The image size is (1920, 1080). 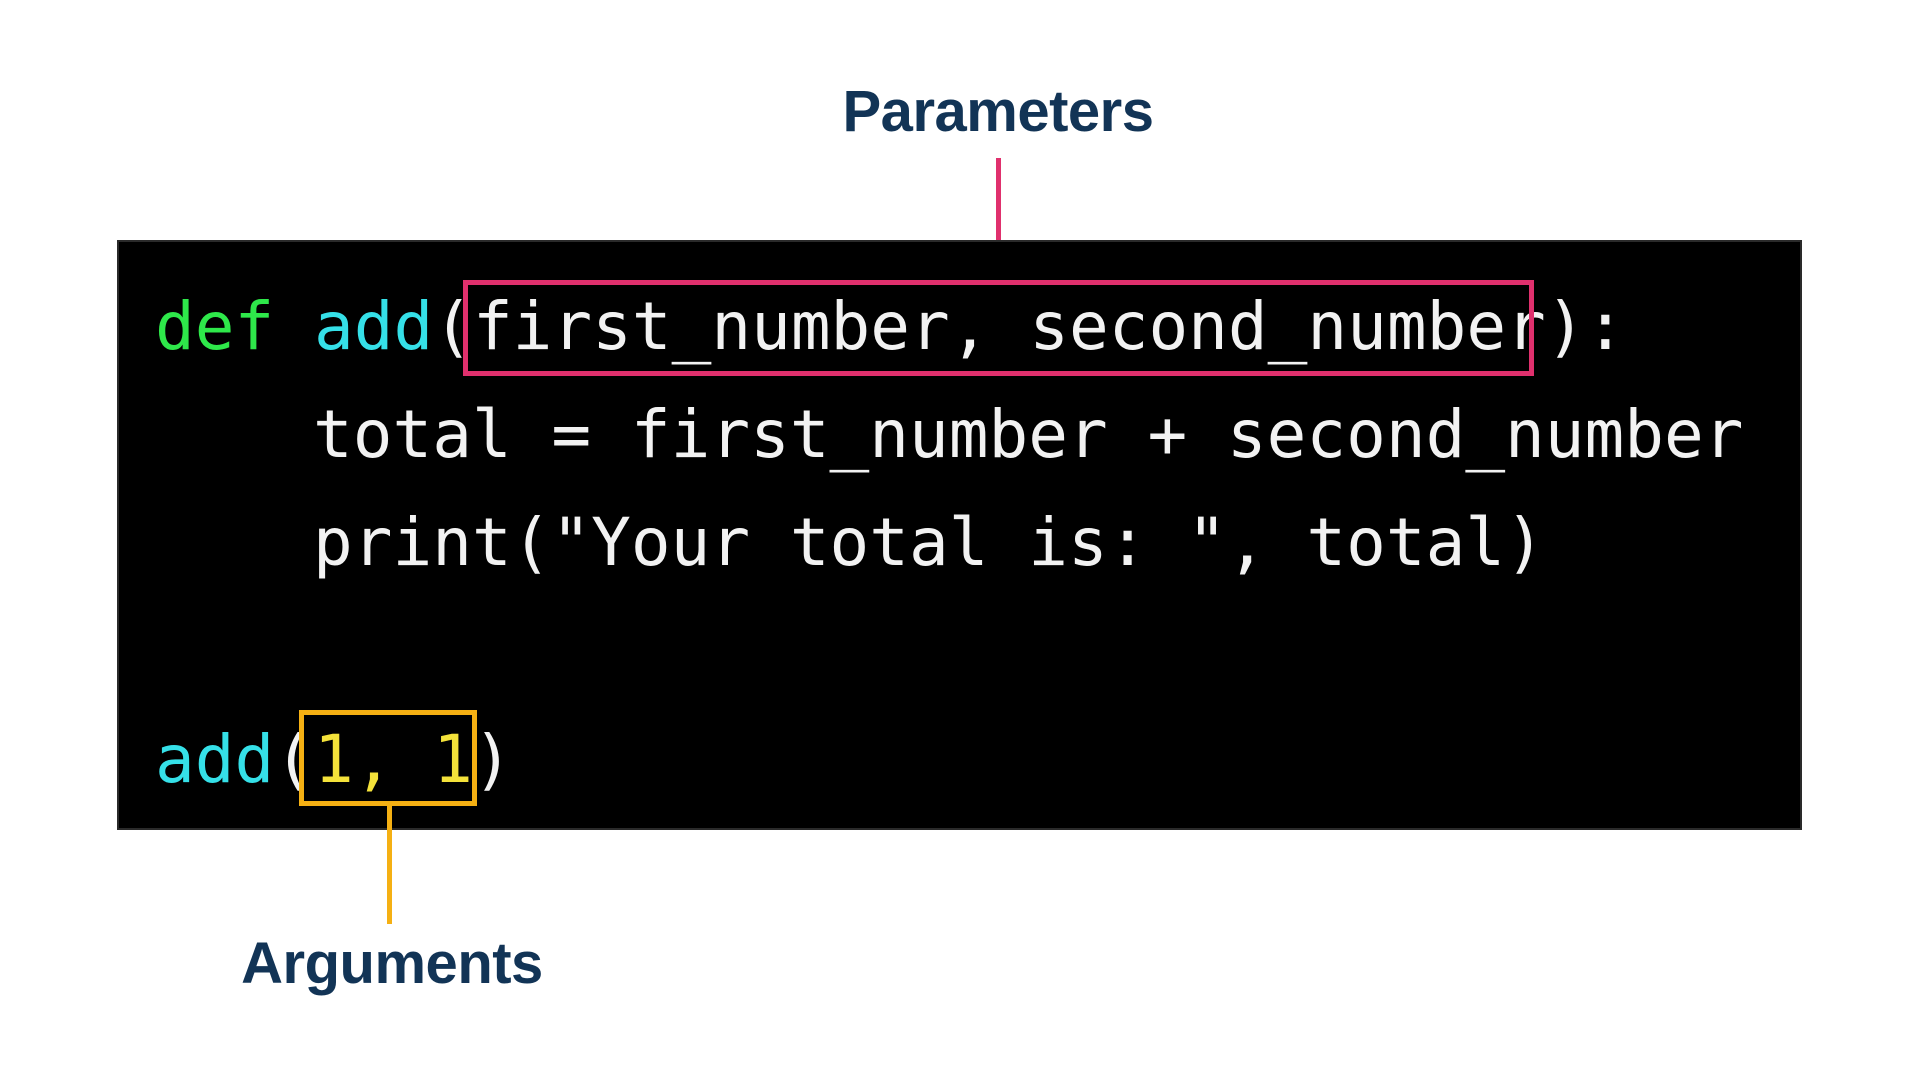 What do you see at coordinates (215, 759) in the screenshot?
I see `call-function-name: add` at bounding box center [215, 759].